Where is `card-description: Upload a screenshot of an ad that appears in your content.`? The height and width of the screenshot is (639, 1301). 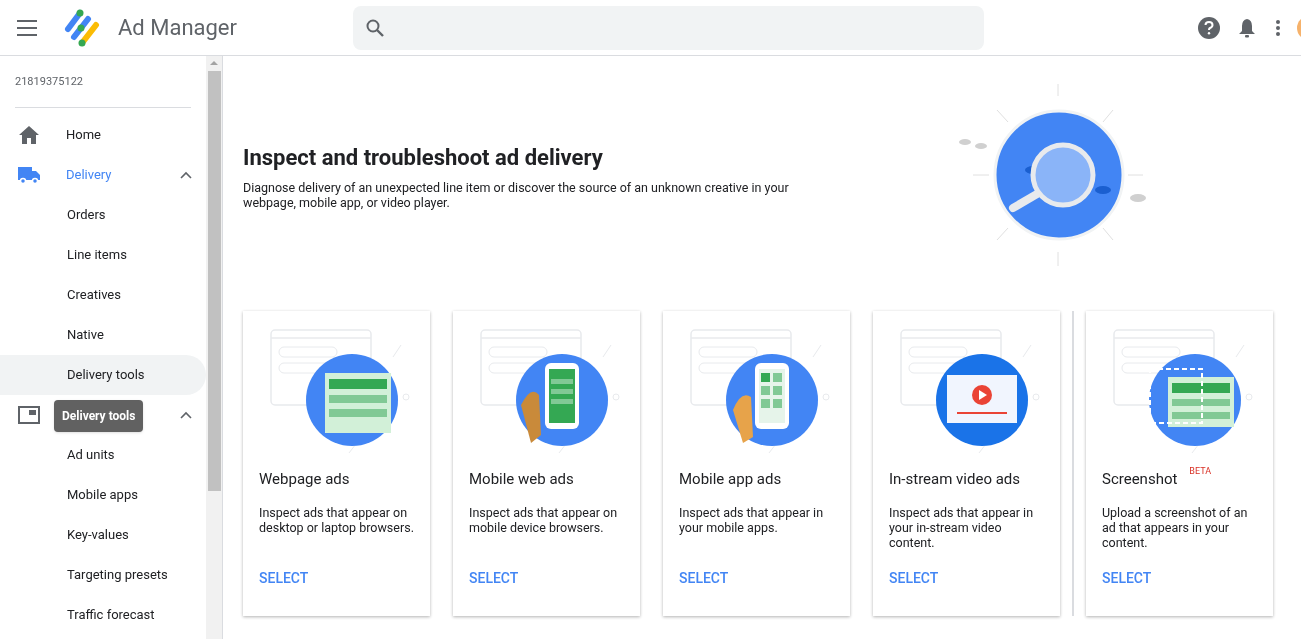 card-description: Upload a screenshot of an ad that appears in your content. is located at coordinates (1175, 527).